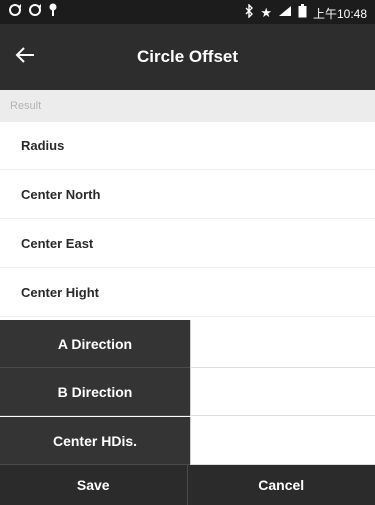  What do you see at coordinates (94, 485) in the screenshot?
I see `save-button: Save` at bounding box center [94, 485].